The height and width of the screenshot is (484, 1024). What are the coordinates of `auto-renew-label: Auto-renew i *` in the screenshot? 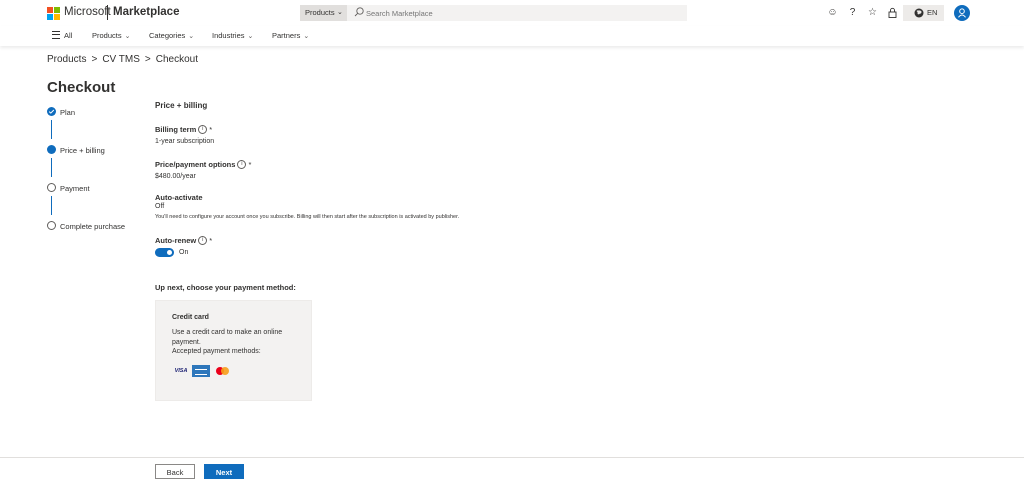 It's located at (183, 240).